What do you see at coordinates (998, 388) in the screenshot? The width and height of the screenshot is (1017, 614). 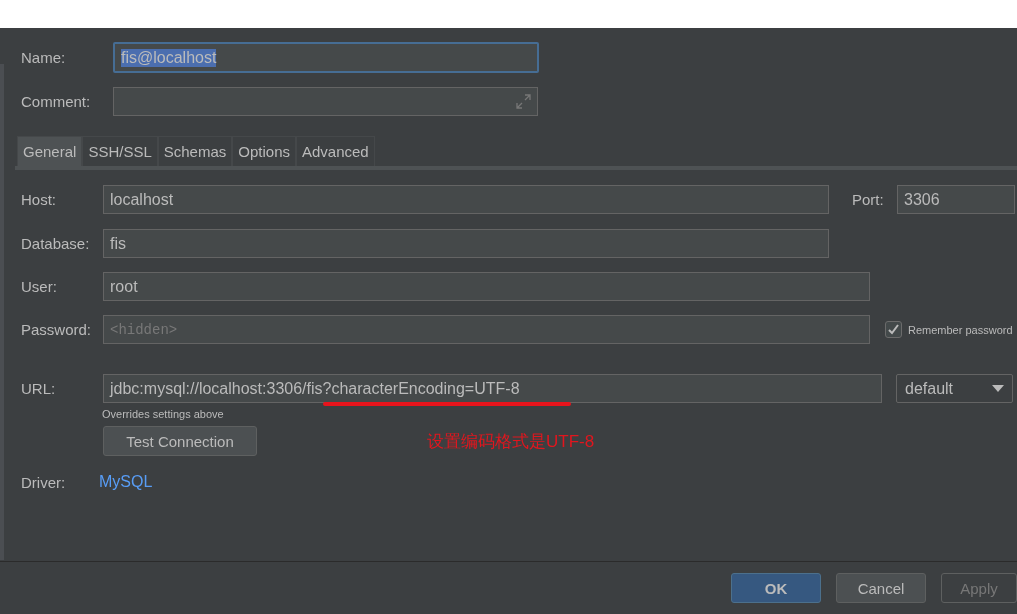 I see `caret-icon` at bounding box center [998, 388].